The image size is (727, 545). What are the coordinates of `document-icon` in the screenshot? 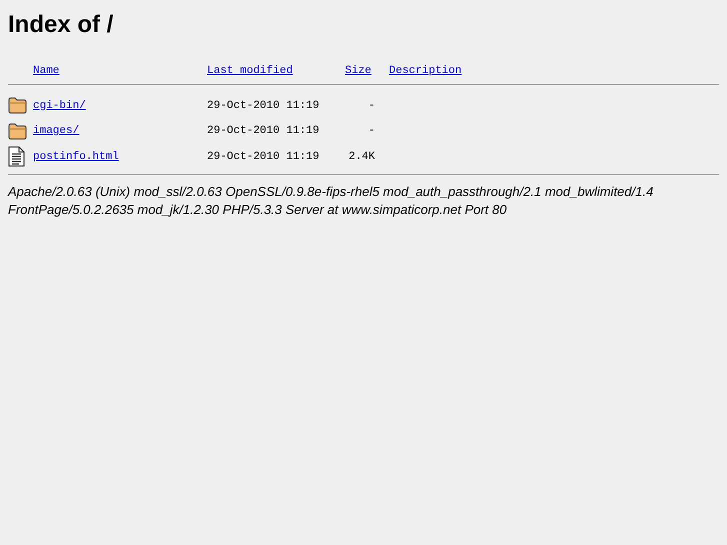 It's located at (16, 157).